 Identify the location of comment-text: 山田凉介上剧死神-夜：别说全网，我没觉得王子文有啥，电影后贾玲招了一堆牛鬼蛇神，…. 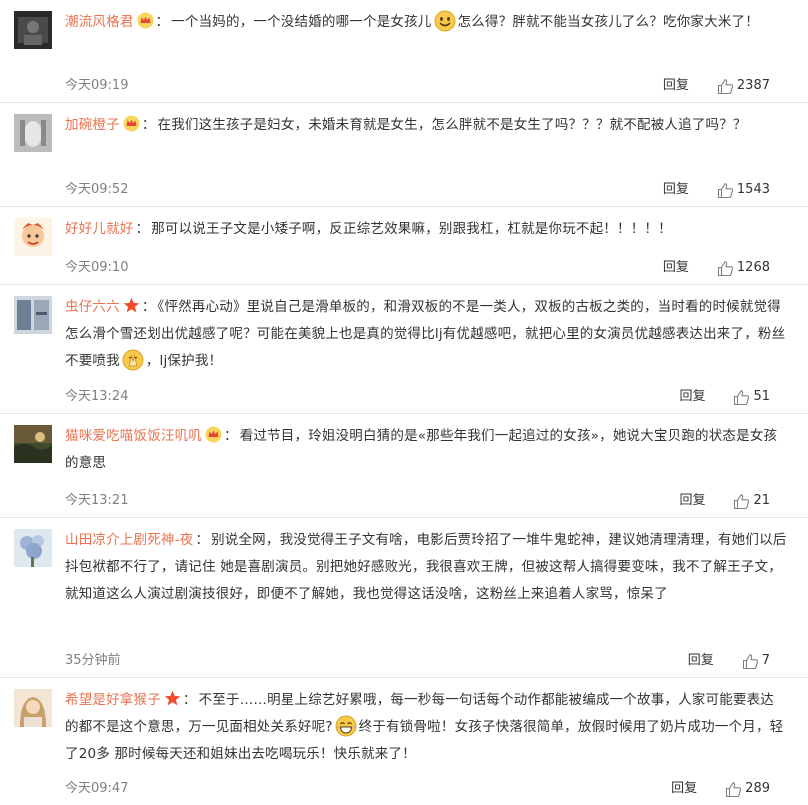
(426, 567).